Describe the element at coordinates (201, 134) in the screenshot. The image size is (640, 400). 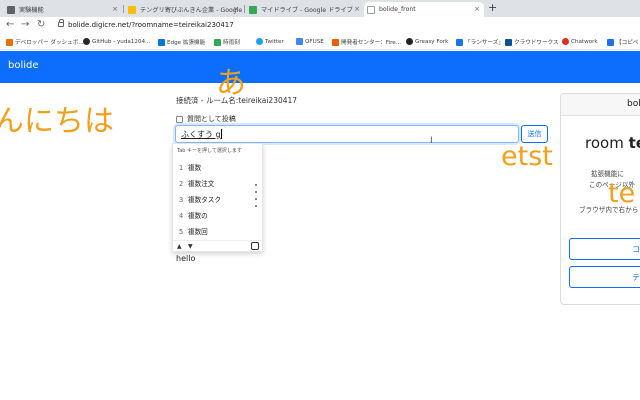
I see `message-input-value: ふくすう g` at that location.